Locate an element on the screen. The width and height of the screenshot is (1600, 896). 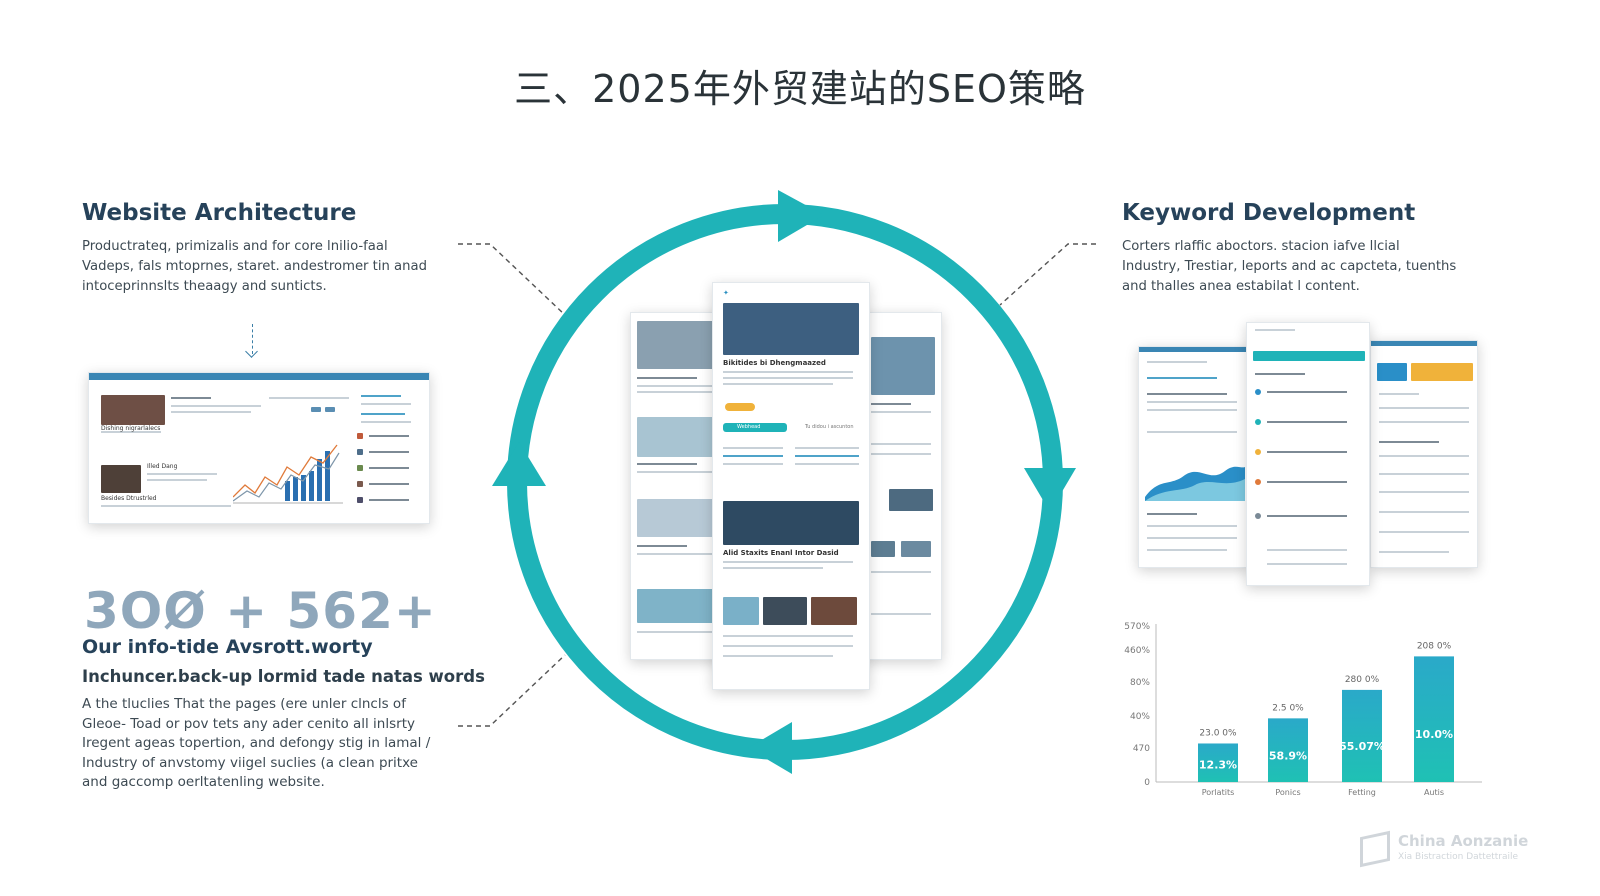
ring-arrow-right-icon is located at coordinates (1050, 490).